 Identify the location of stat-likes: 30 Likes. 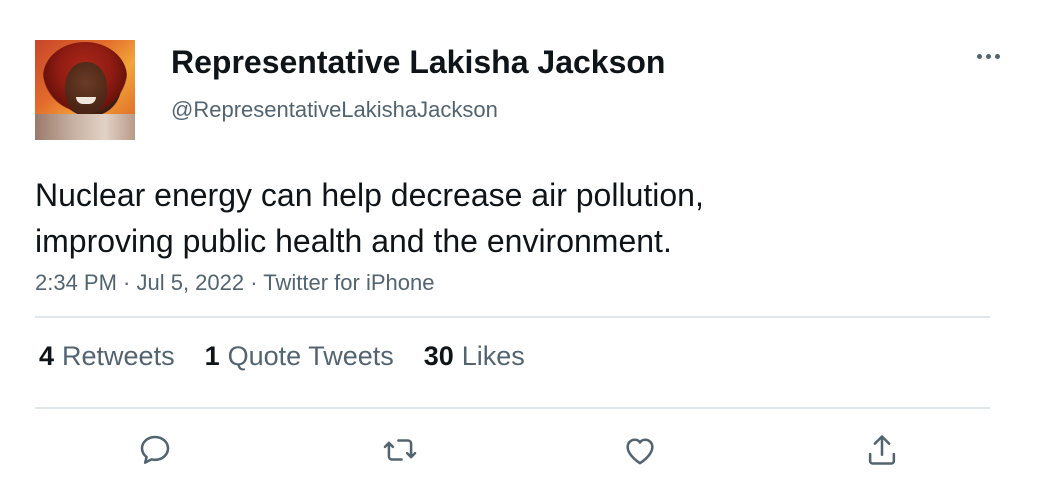
(474, 356).